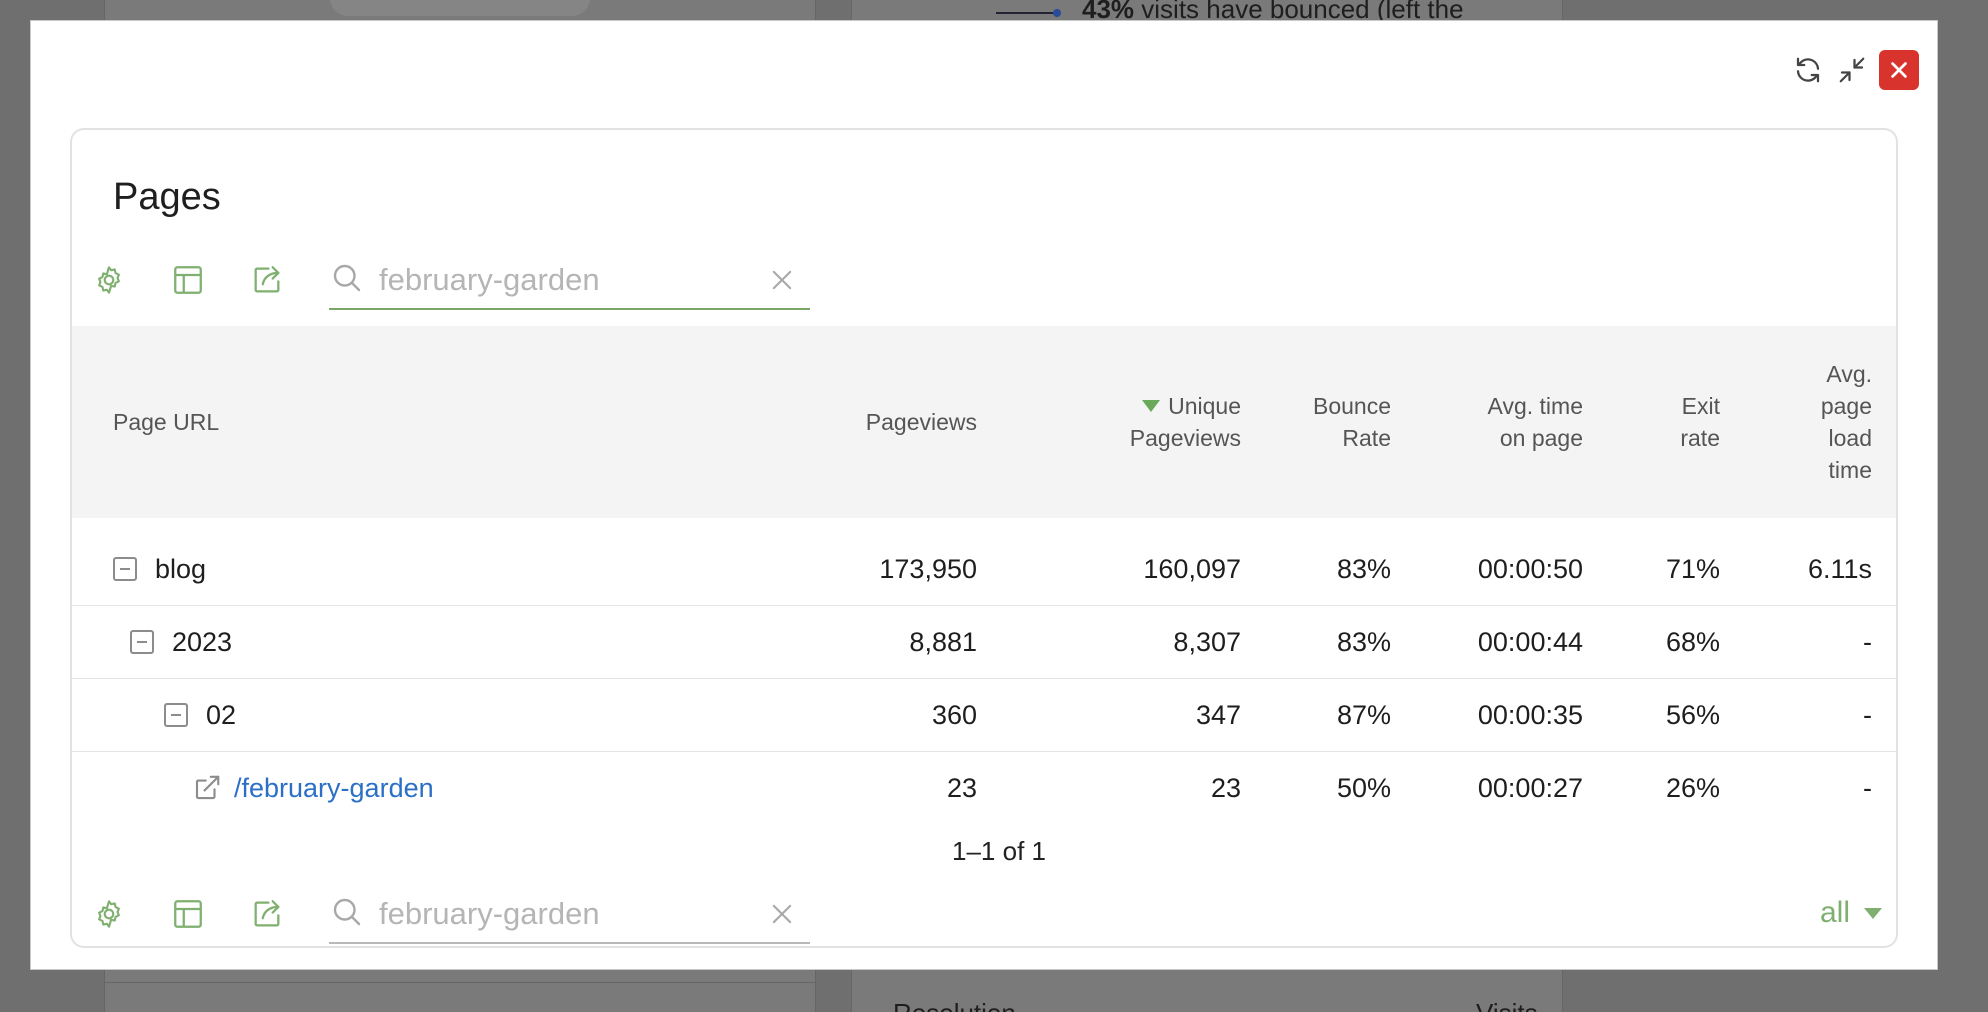 The image size is (1988, 1012). What do you see at coordinates (1151, 406) in the screenshot?
I see `sort-descending-icon` at bounding box center [1151, 406].